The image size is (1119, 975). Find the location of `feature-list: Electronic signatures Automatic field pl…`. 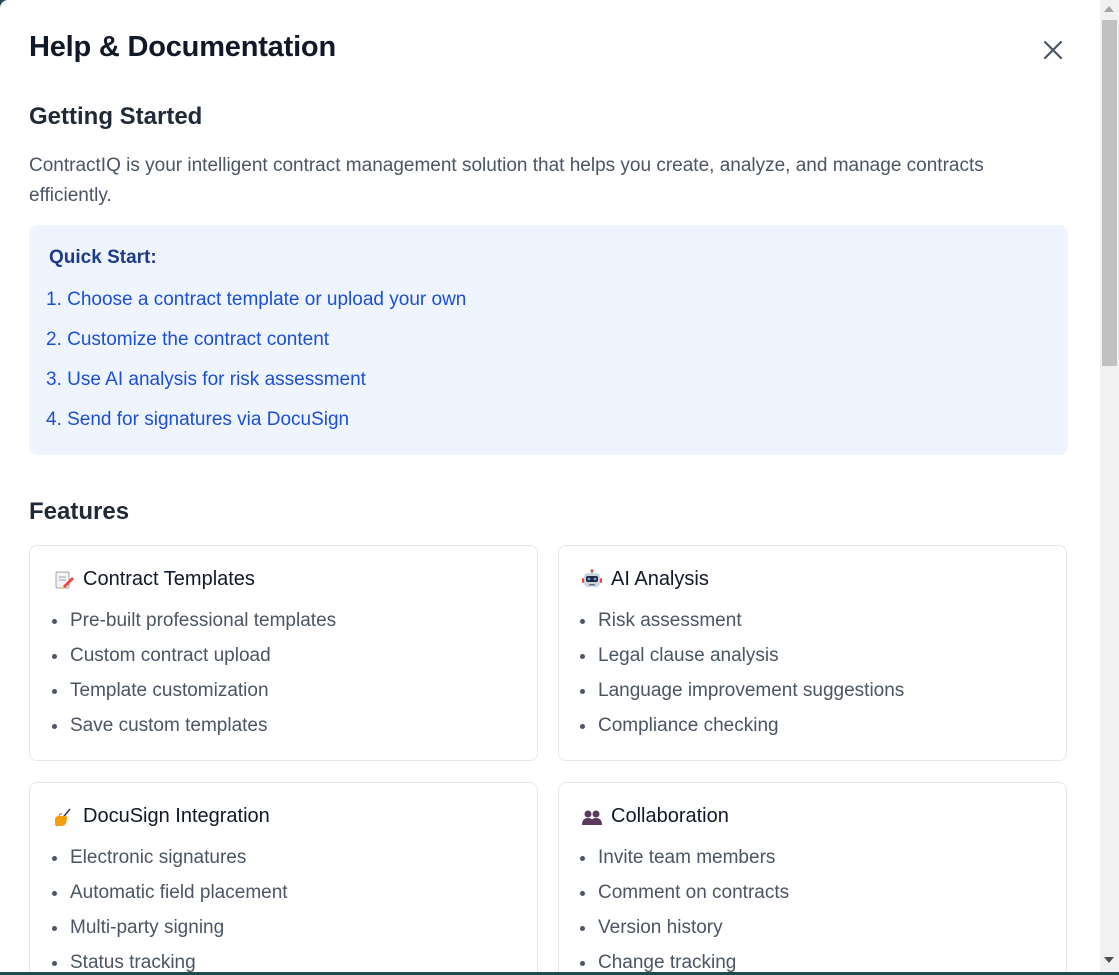

feature-list: Electronic signatures Automatic field pl… is located at coordinates (170, 907).